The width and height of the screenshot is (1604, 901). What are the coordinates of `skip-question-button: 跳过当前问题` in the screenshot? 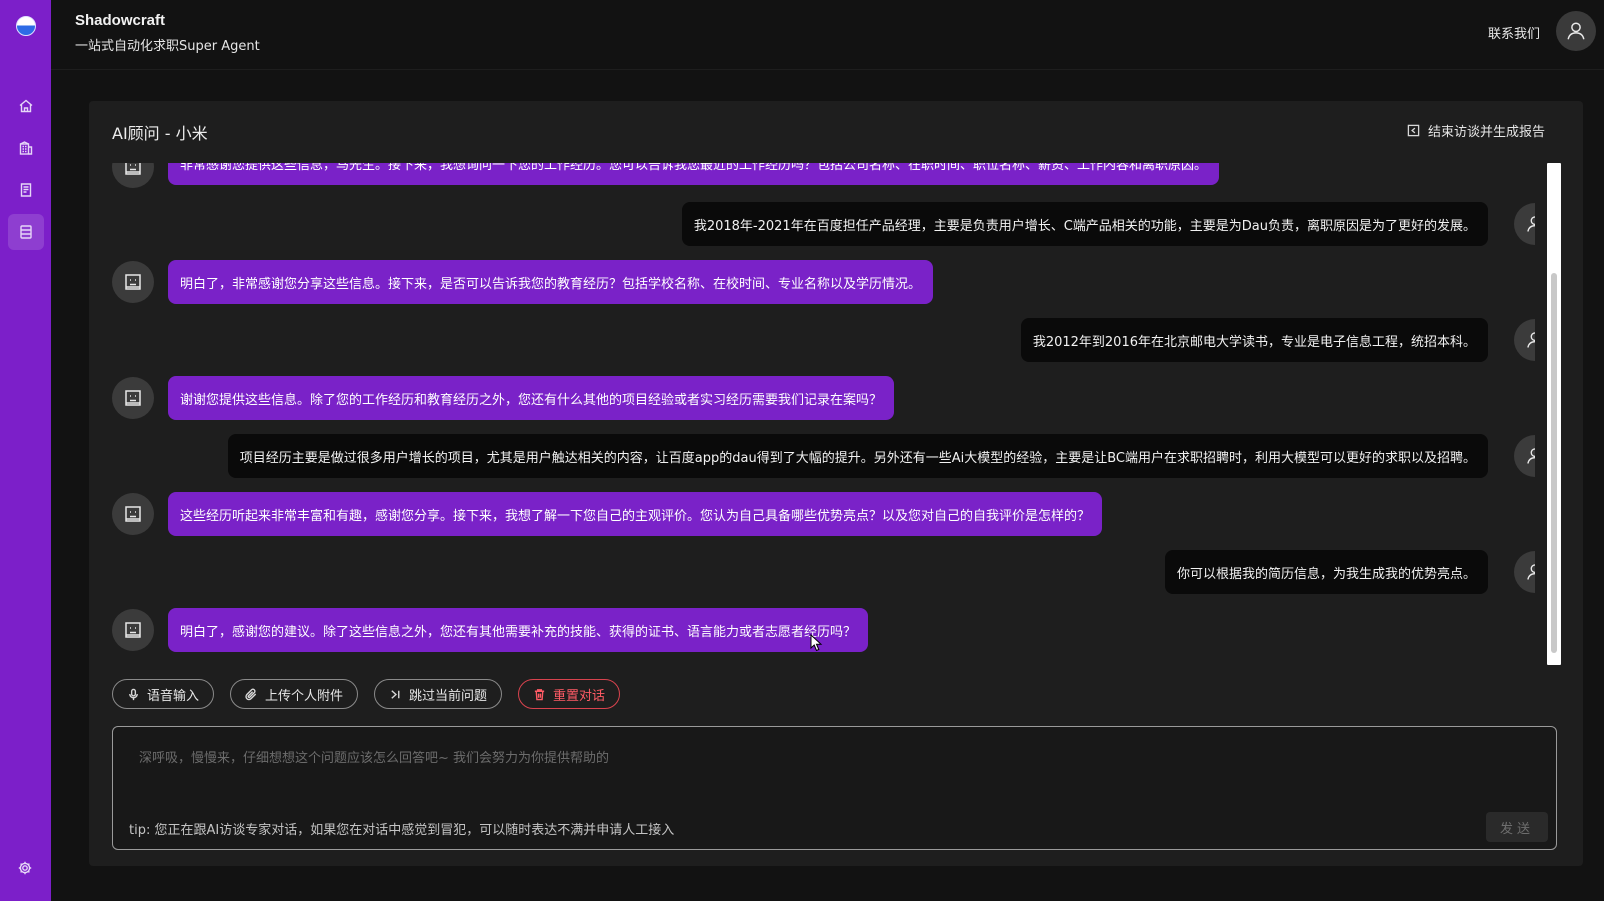 It's located at (438, 694).